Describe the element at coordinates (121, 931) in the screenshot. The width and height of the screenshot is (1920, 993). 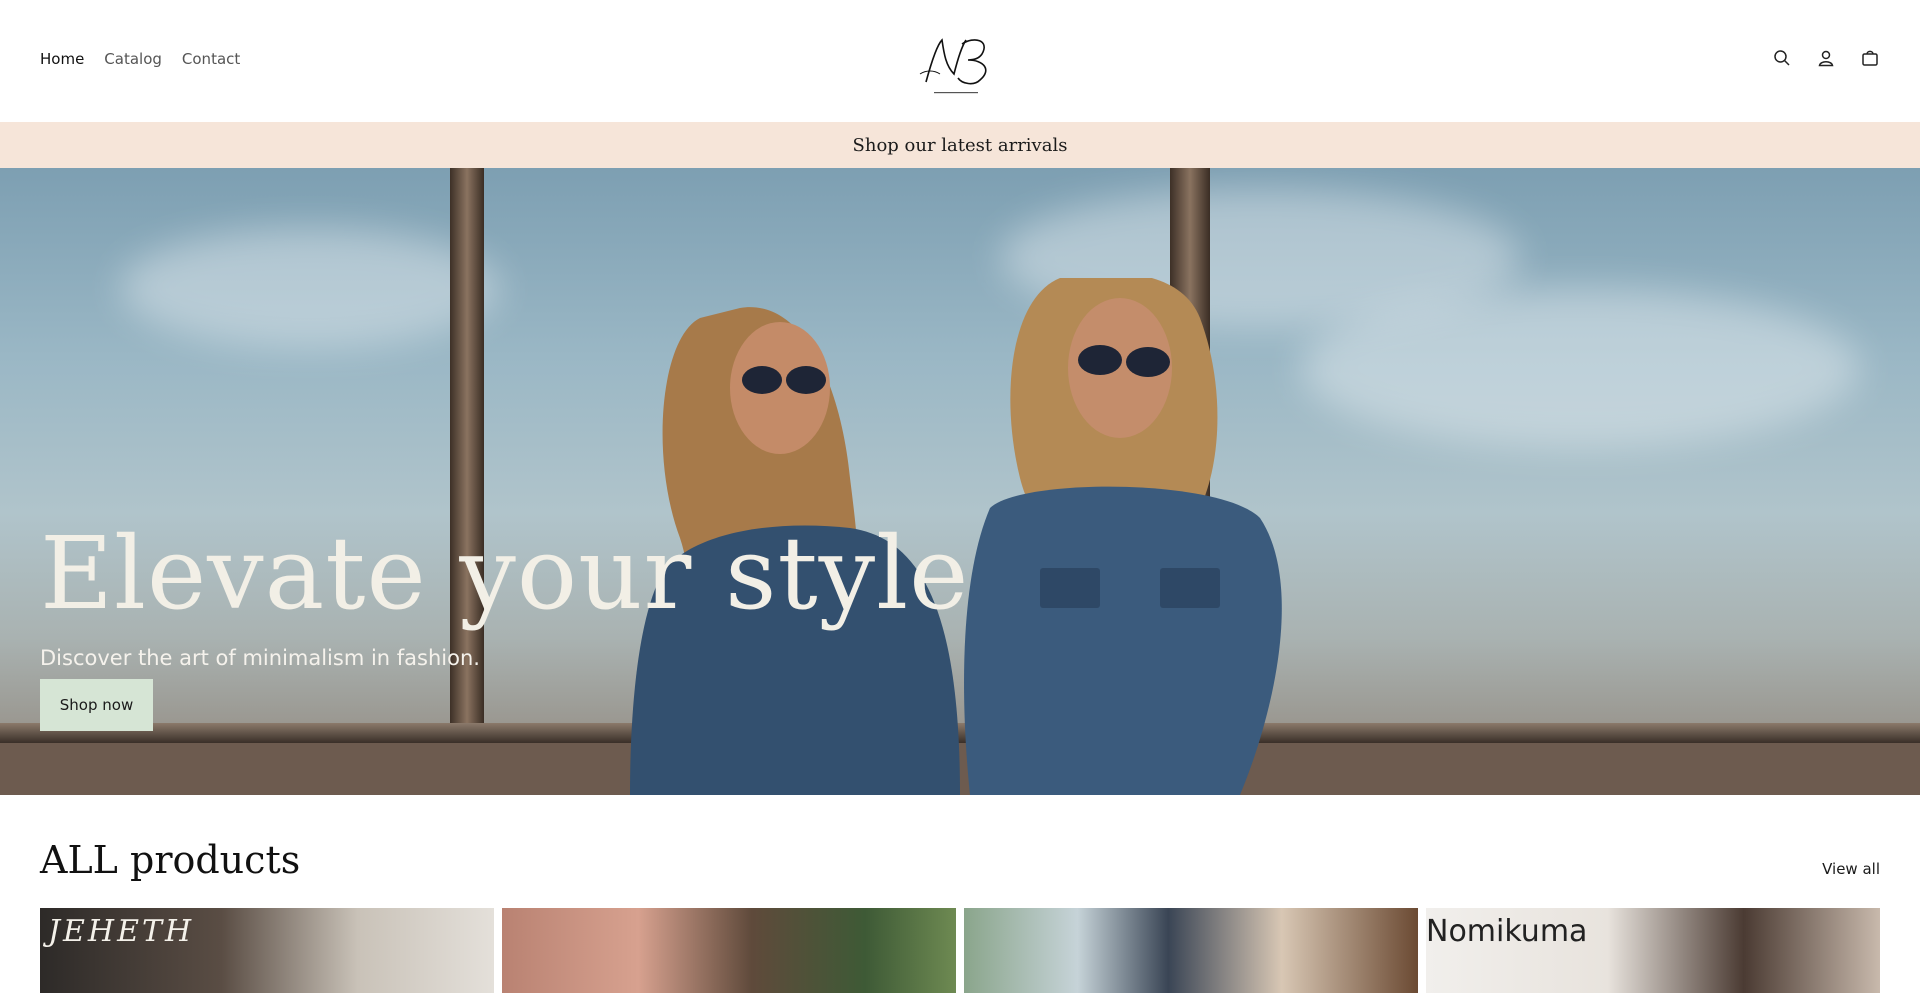
I see `product-image-label: JEHETH` at that location.